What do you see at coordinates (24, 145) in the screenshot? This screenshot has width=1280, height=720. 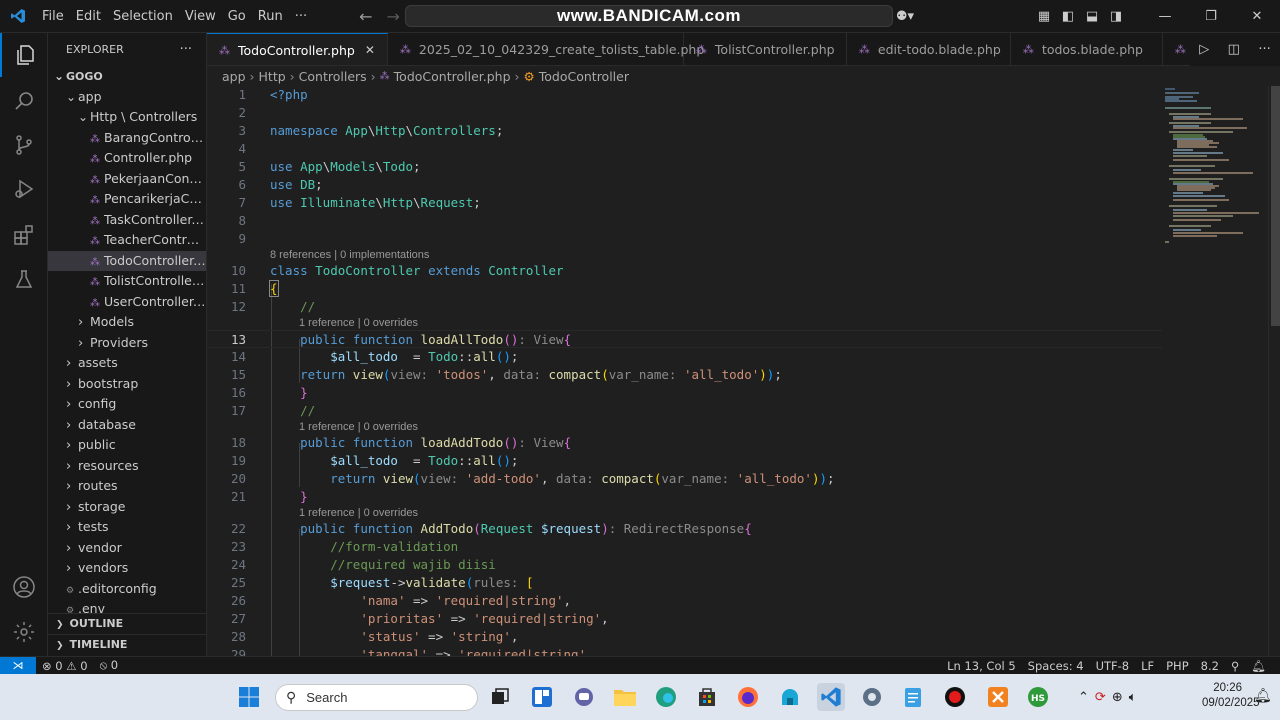 I see `source-control-icon` at bounding box center [24, 145].